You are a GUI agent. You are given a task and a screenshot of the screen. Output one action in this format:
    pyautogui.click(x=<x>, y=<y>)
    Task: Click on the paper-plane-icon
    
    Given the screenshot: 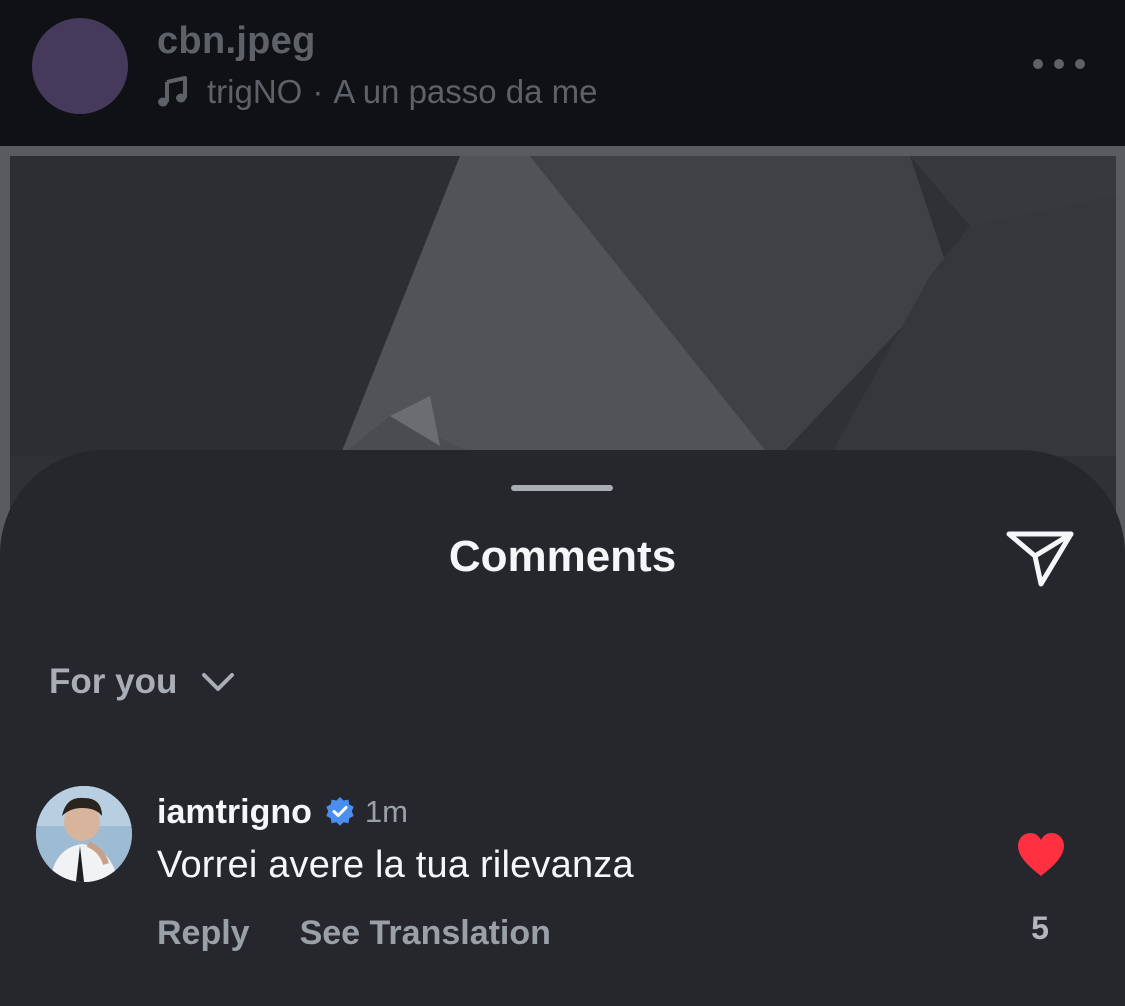 What is the action you would take?
    pyautogui.click(x=1041, y=558)
    